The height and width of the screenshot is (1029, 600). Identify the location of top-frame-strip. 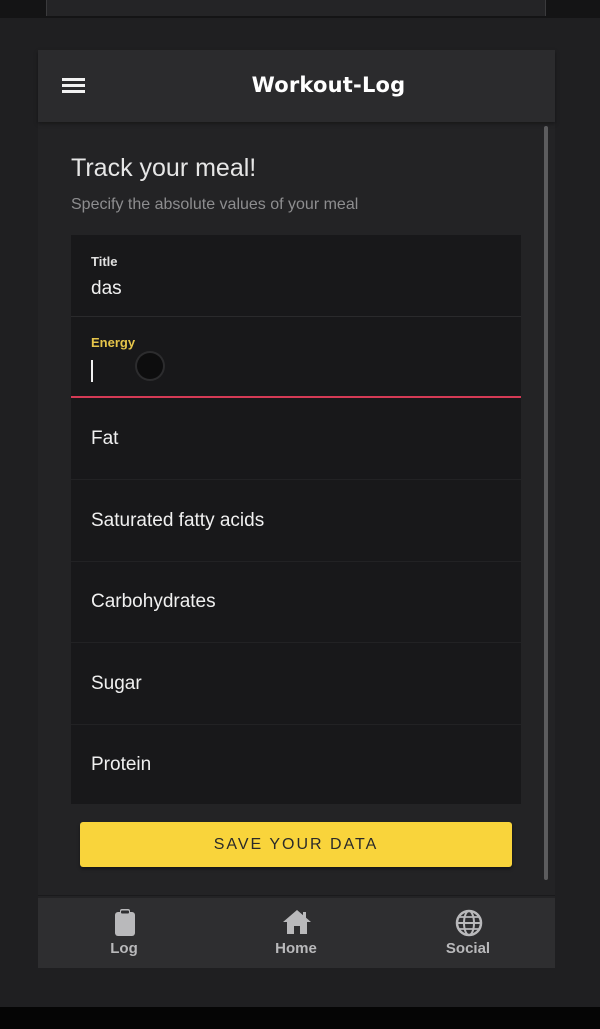
(300, 9).